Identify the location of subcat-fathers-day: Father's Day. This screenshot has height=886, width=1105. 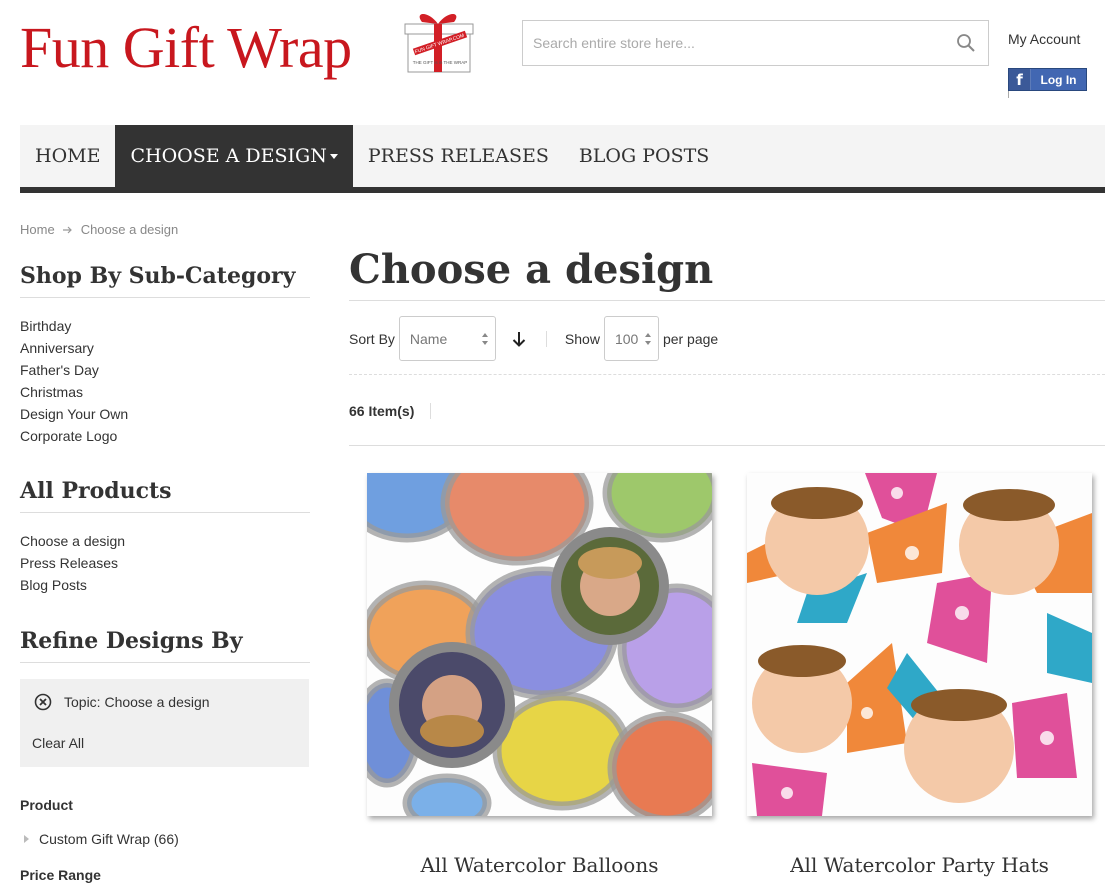
(59, 370).